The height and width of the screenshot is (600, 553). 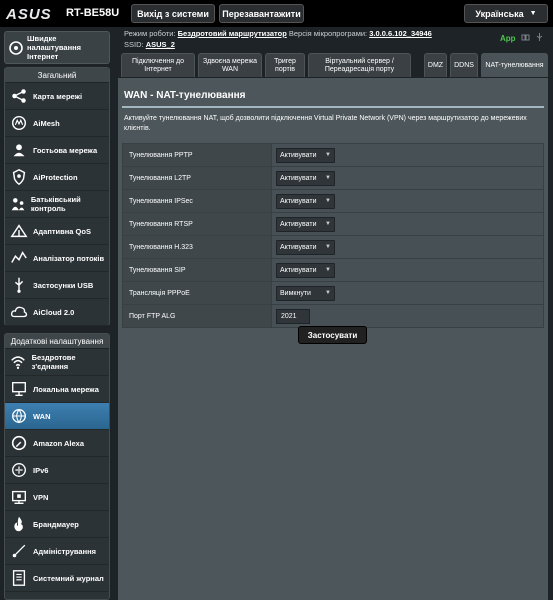 What do you see at coordinates (19, 443) in the screenshot?
I see `alexa-icon` at bounding box center [19, 443].